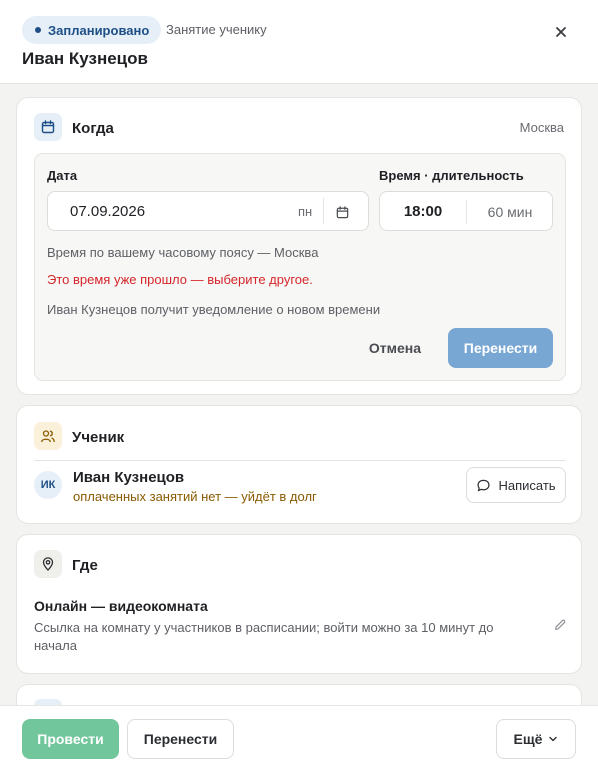 This screenshot has height=774, width=598. I want to click on conduct-lesson-button: Провести, so click(70, 739).